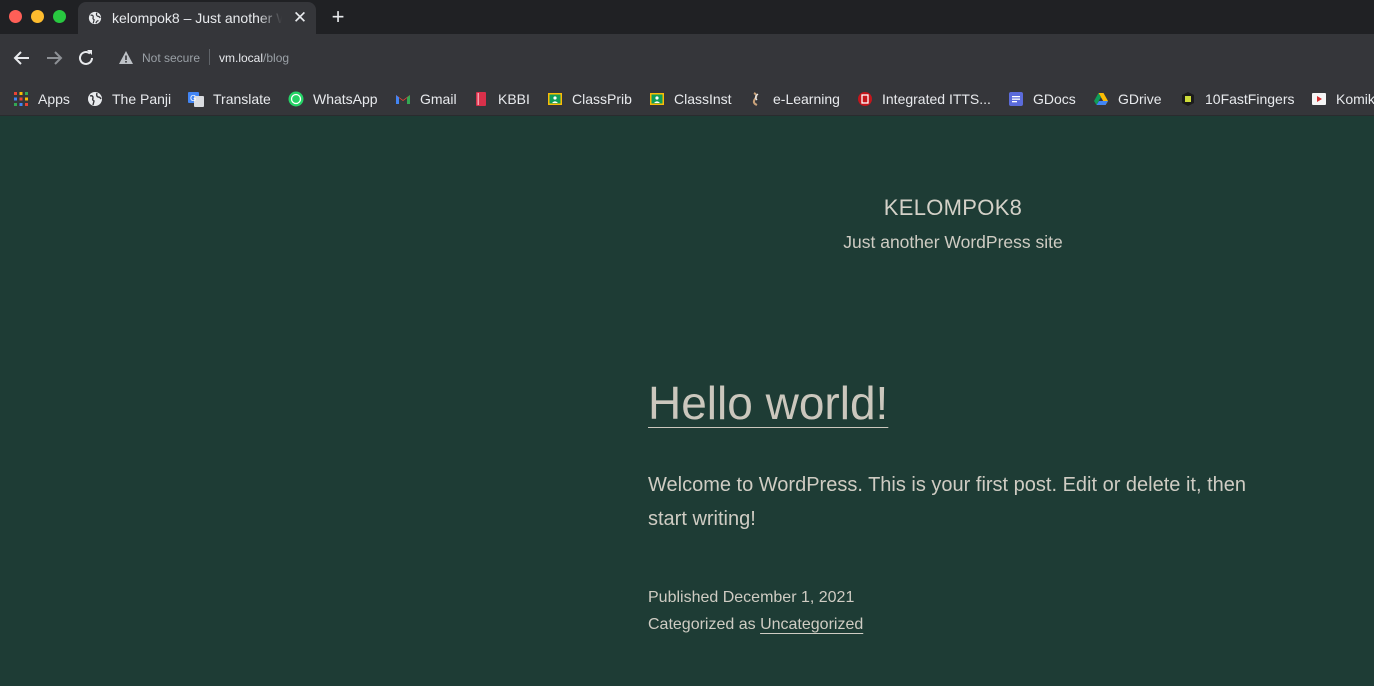 The image size is (1374, 686). What do you see at coordinates (953, 242) in the screenshot?
I see `site-tagline: Just another WordPress site` at bounding box center [953, 242].